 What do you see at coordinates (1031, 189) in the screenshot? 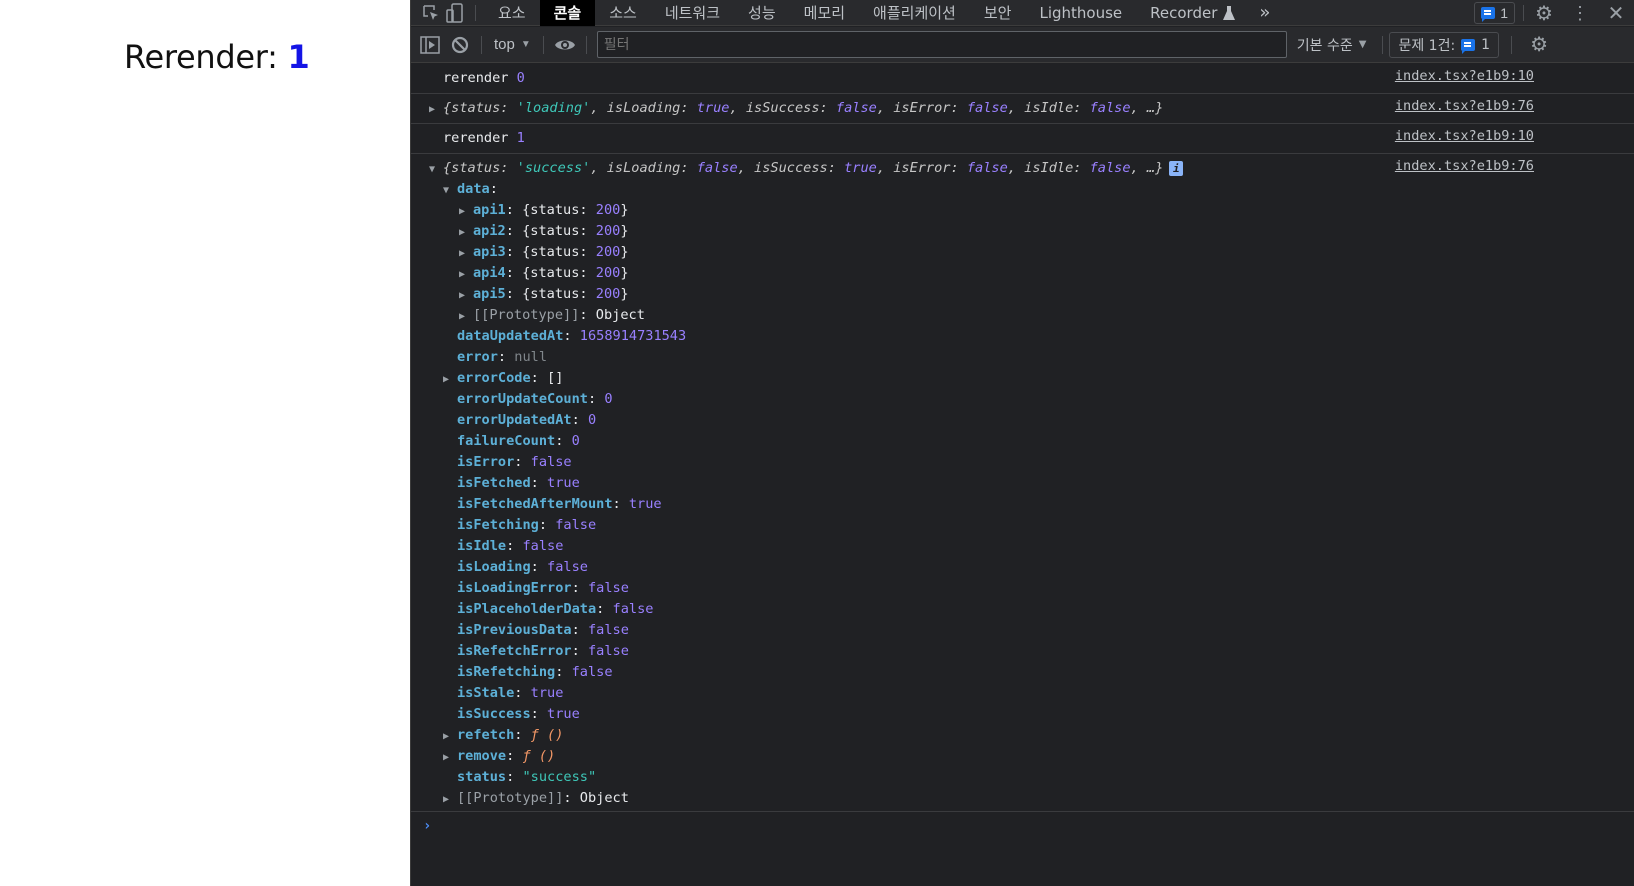
I see `tree-row: ▼ data:` at bounding box center [1031, 189].